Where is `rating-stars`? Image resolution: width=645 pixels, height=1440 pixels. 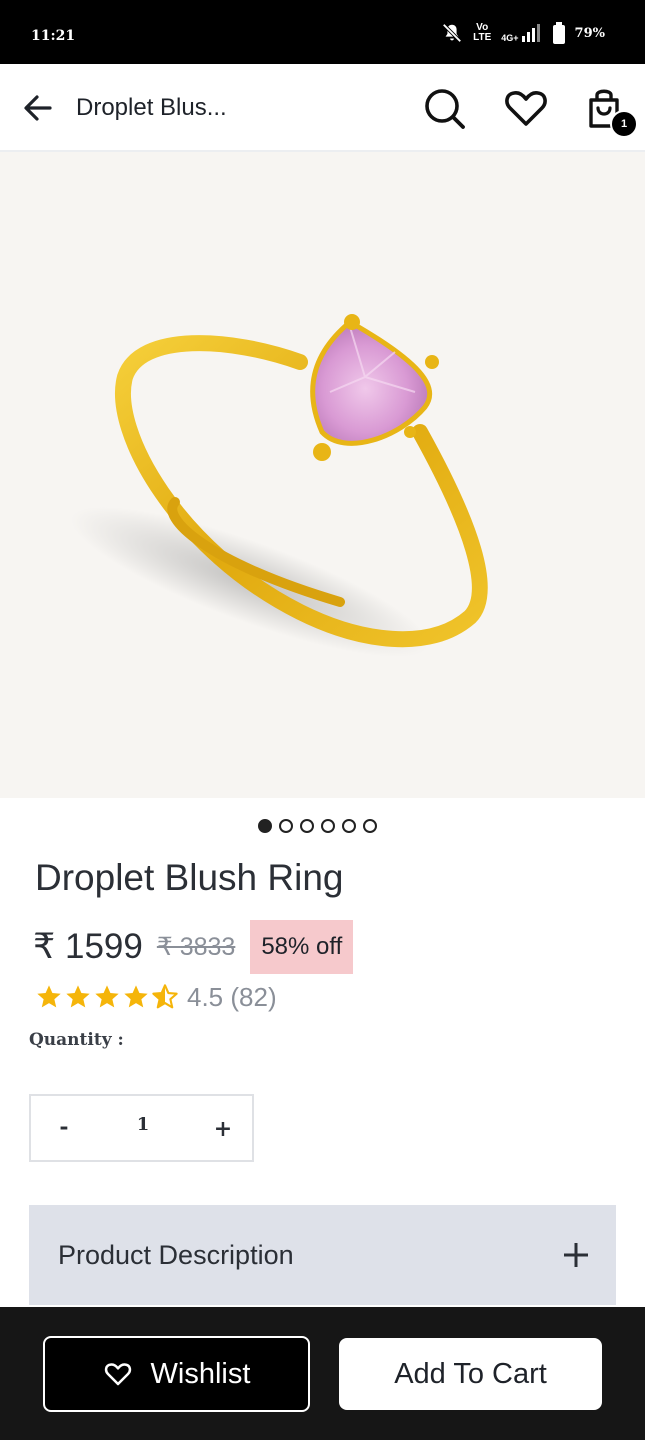 rating-stars is located at coordinates (107, 997).